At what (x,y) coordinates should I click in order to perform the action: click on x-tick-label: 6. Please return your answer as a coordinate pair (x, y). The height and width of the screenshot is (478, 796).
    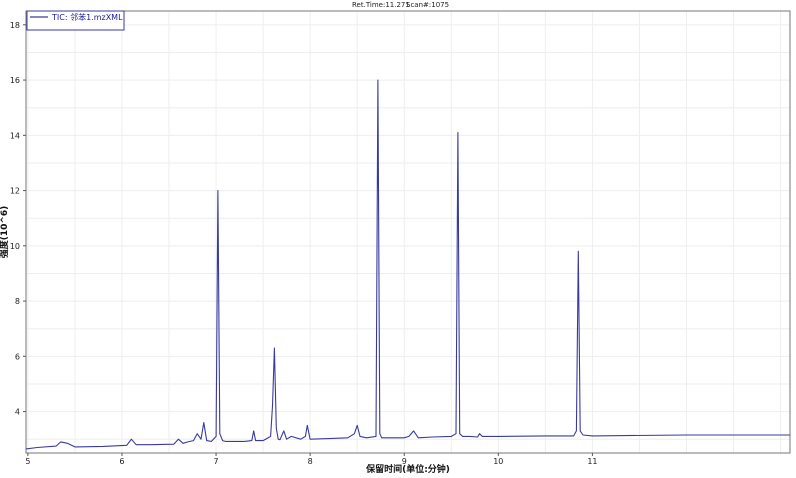
    Looking at the image, I should click on (121, 461).